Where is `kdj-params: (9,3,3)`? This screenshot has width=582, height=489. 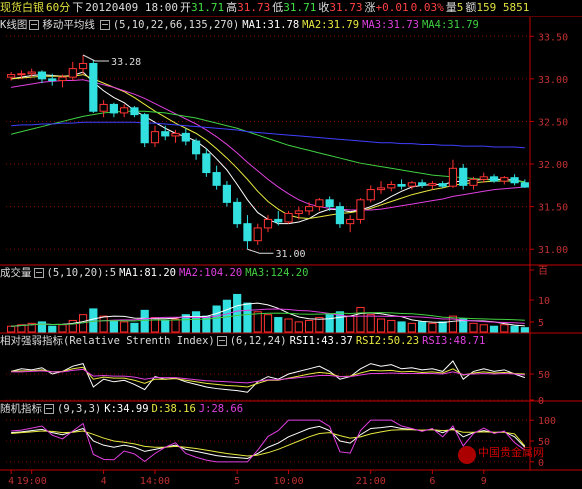 kdj-params: (9,3,3) is located at coordinates (79, 409).